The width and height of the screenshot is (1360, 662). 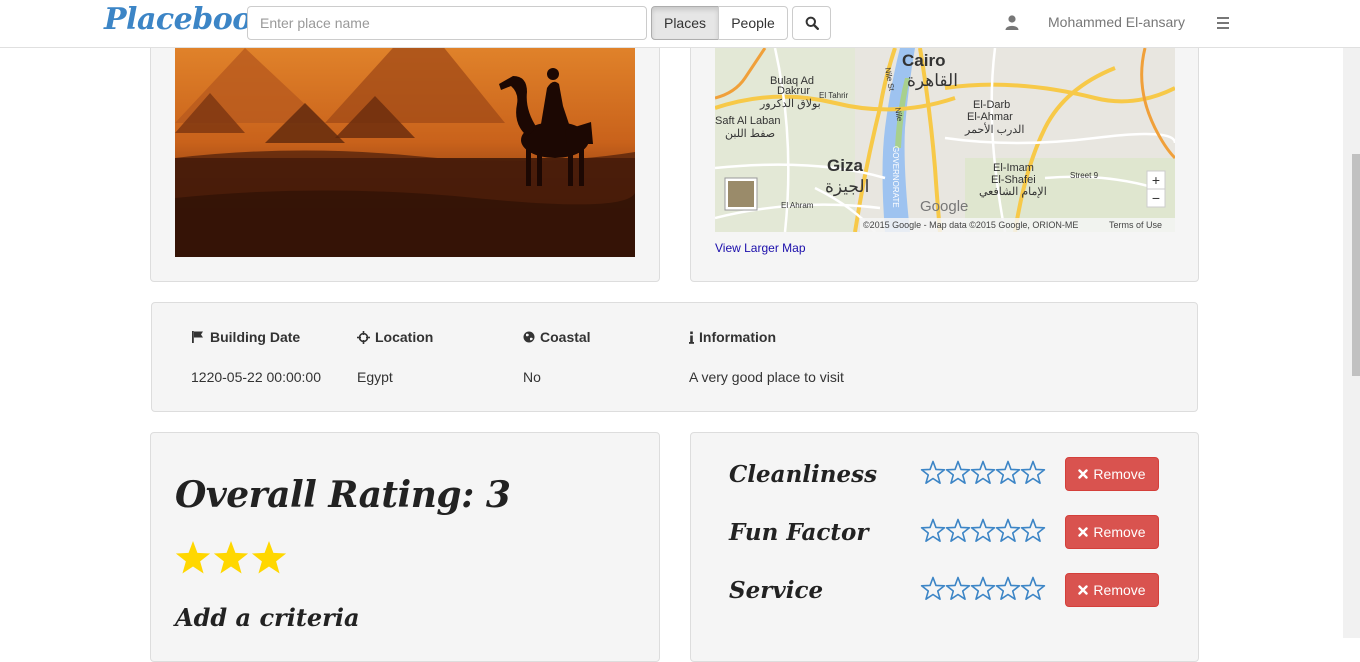 What do you see at coordinates (1013, 180) in the screenshot?
I see `map-label-imam-2: El-Shafei` at bounding box center [1013, 180].